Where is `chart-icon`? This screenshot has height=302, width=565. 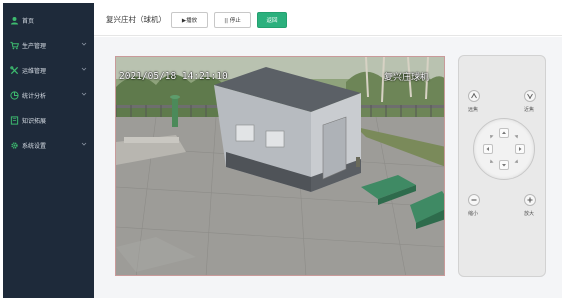
chart-icon is located at coordinates (14, 95).